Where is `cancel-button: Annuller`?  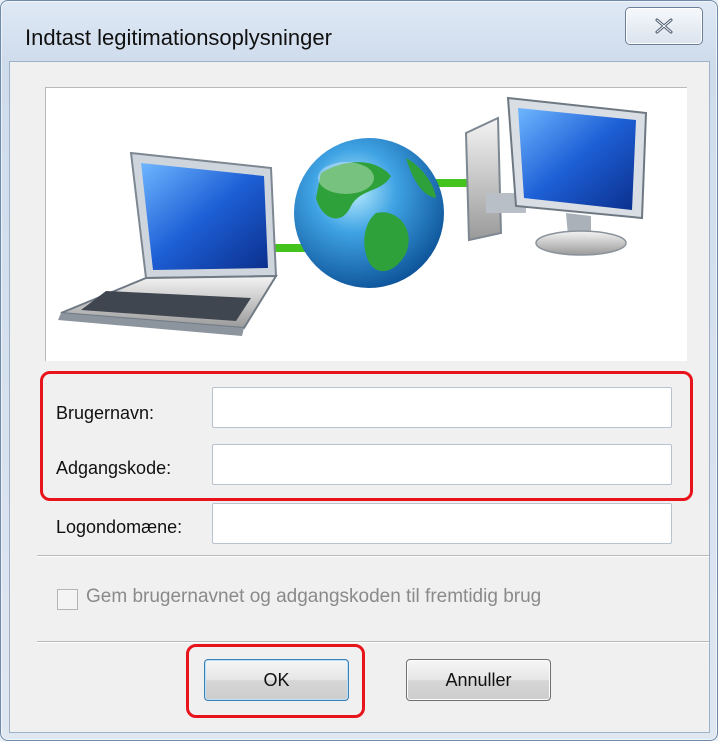
cancel-button: Annuller is located at coordinates (478, 680).